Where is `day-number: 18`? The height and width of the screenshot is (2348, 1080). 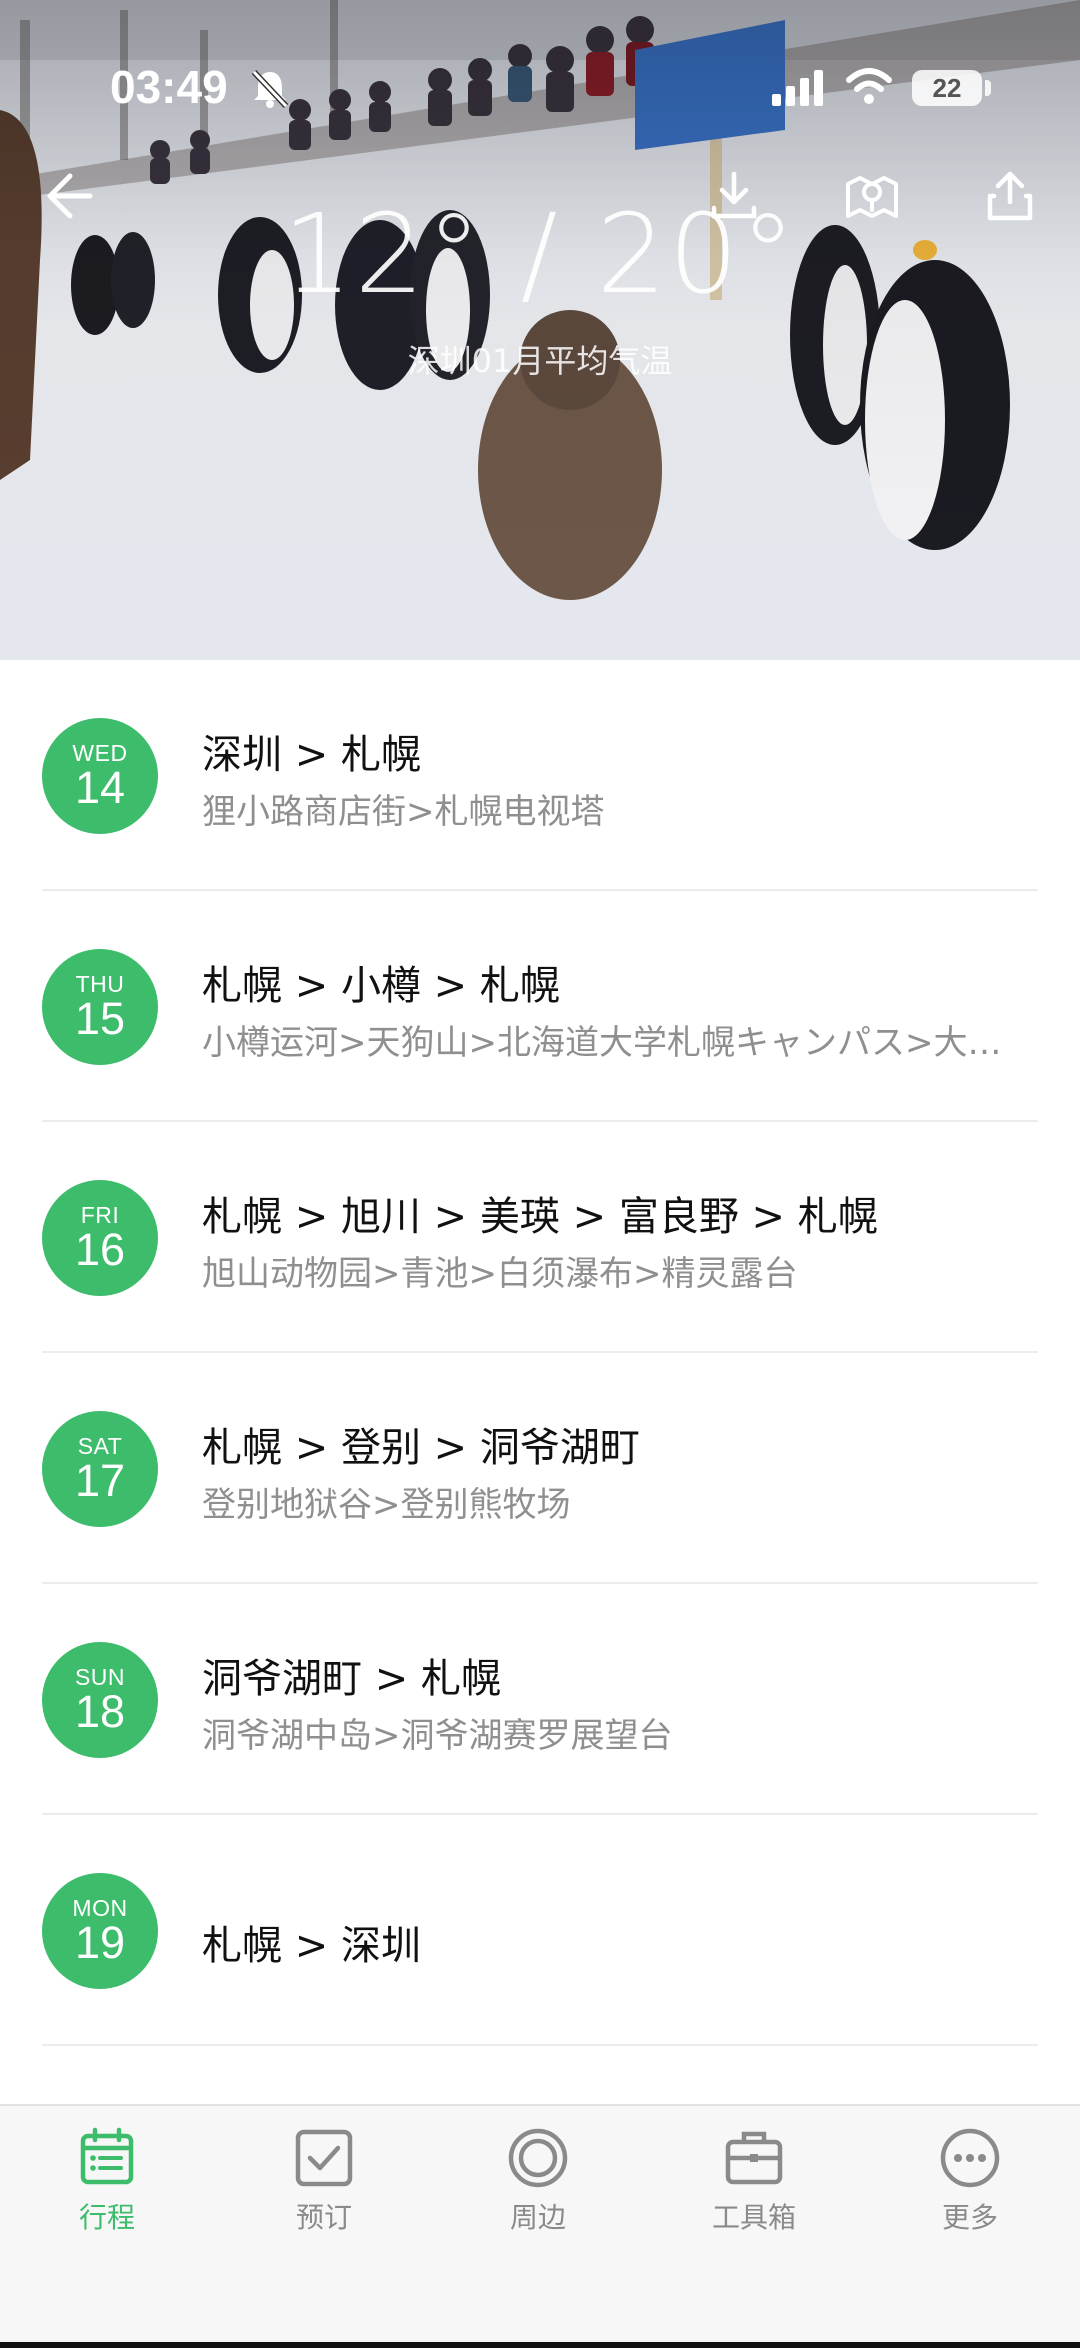
day-number: 18 is located at coordinates (100, 1711).